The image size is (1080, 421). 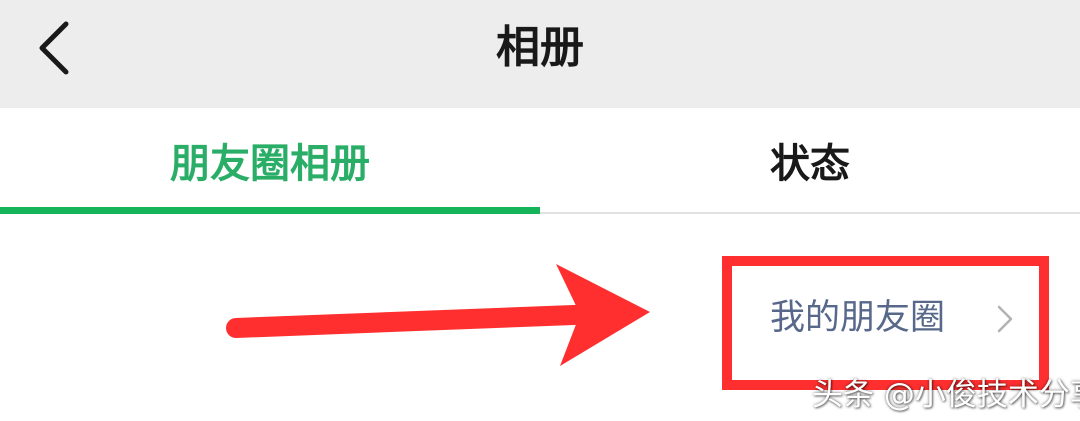 I want to click on watermark: 头条 @小俊技术分享, so click(x=946, y=395).